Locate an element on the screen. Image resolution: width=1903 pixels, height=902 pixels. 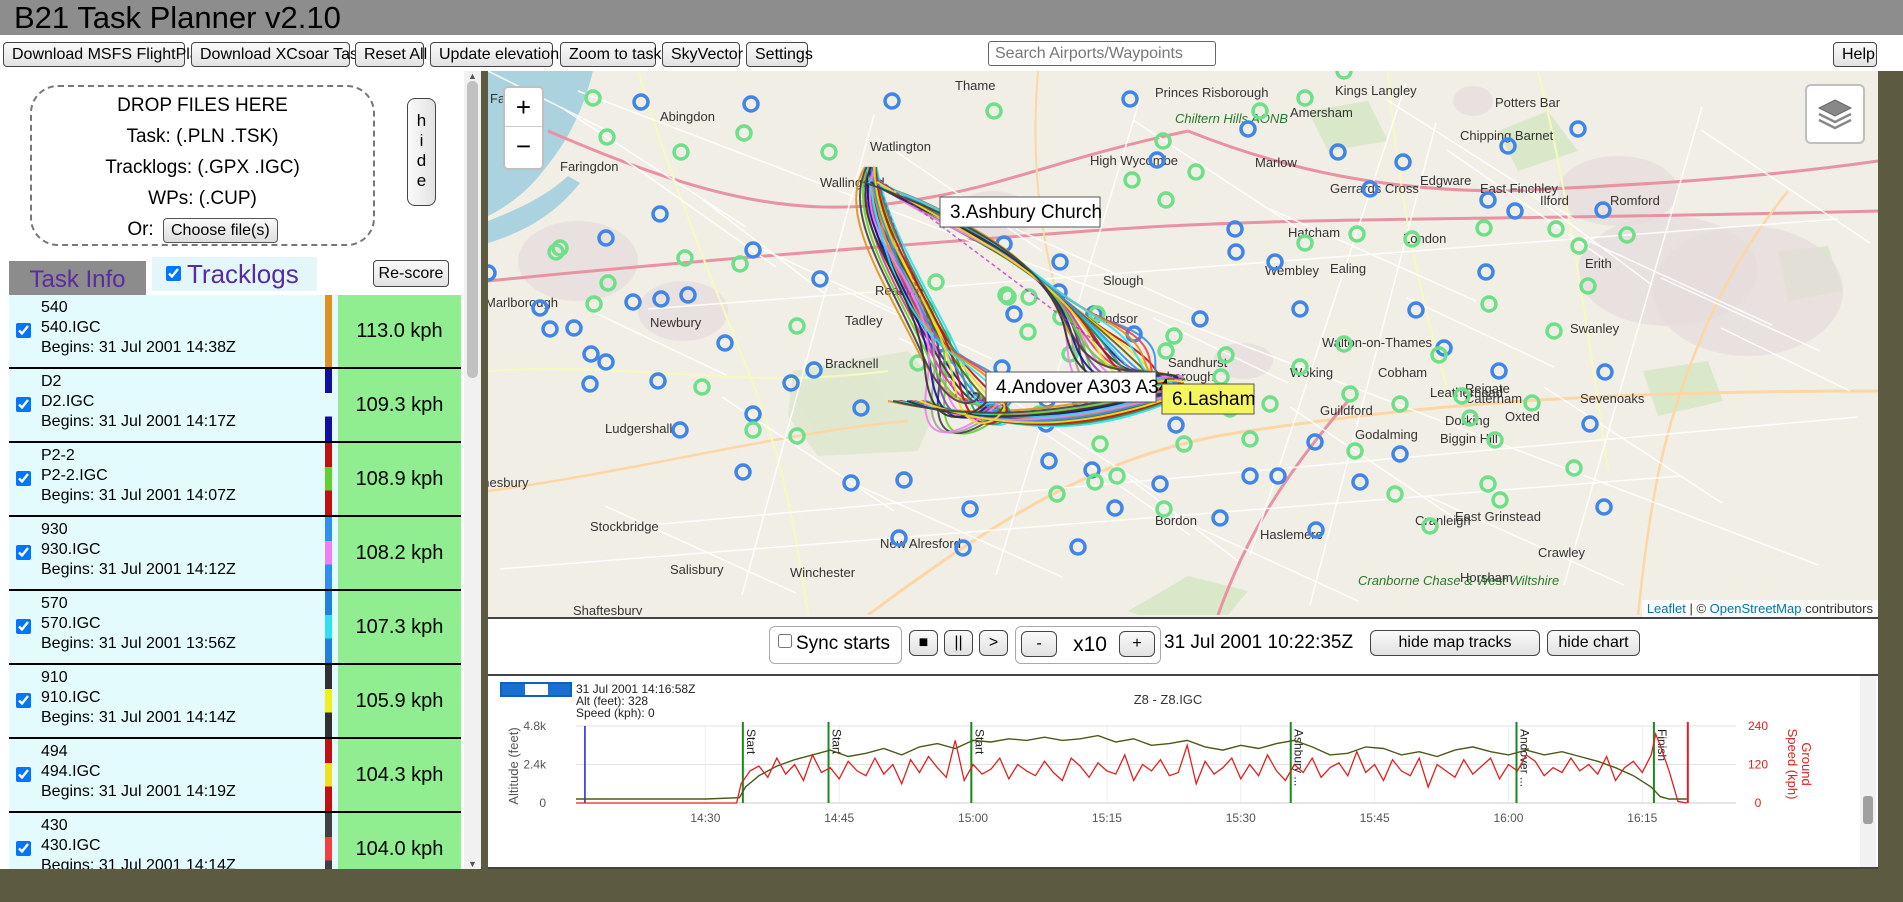
map-place-label: Chiltern Hills AONB is located at coordinates (1231, 118).